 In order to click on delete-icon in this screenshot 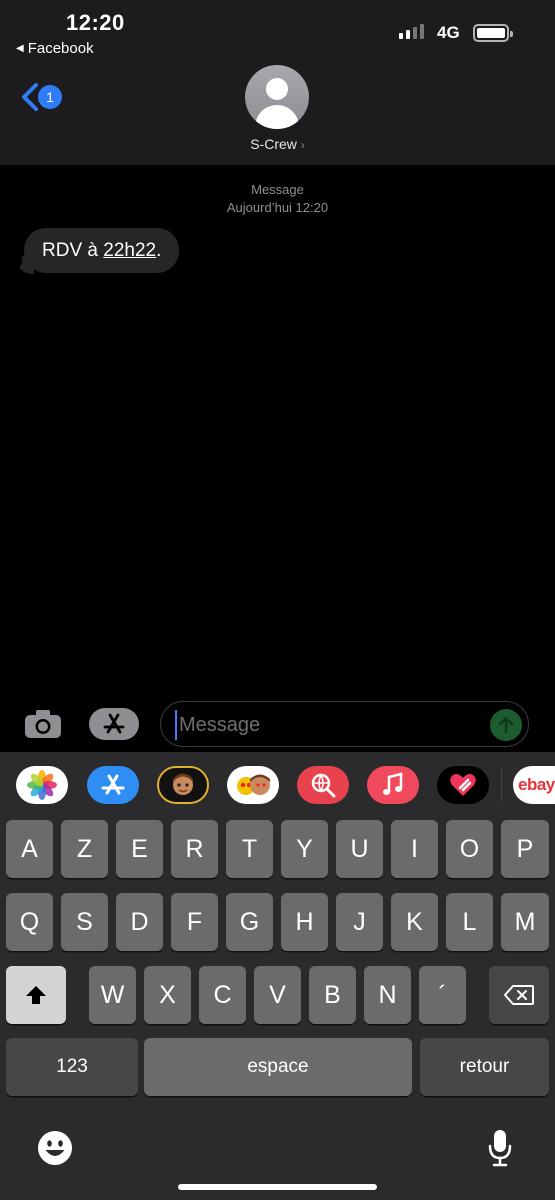, I will do `click(519, 995)`.